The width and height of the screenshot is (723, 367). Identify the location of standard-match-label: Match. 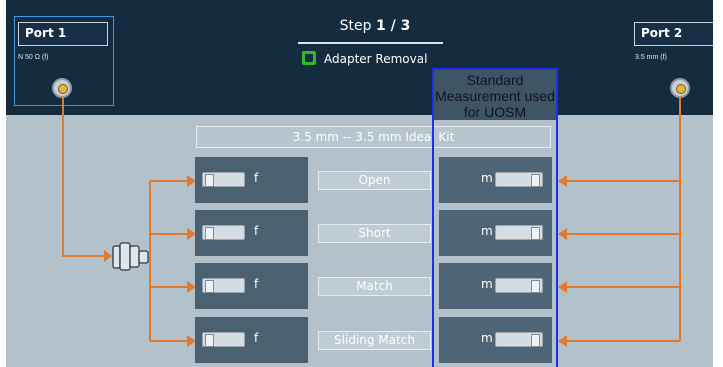
(374, 286).